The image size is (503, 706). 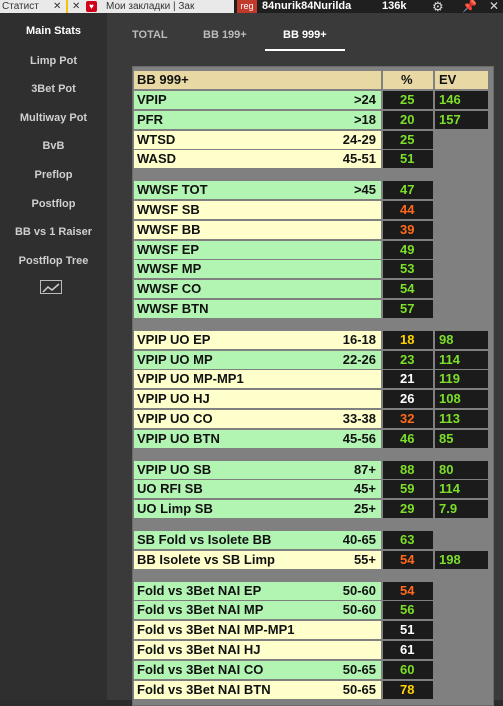 I want to click on table-row: WWSF SB 44, so click(x=313, y=210).